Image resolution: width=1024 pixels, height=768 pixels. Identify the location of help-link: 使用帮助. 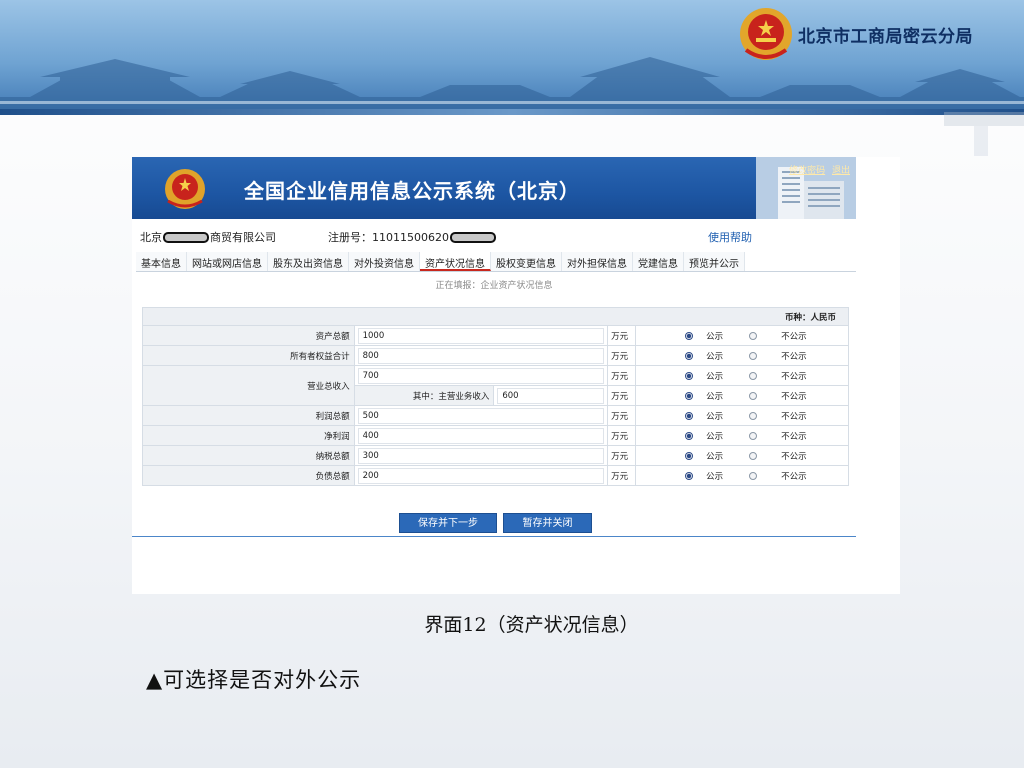
(730, 237).